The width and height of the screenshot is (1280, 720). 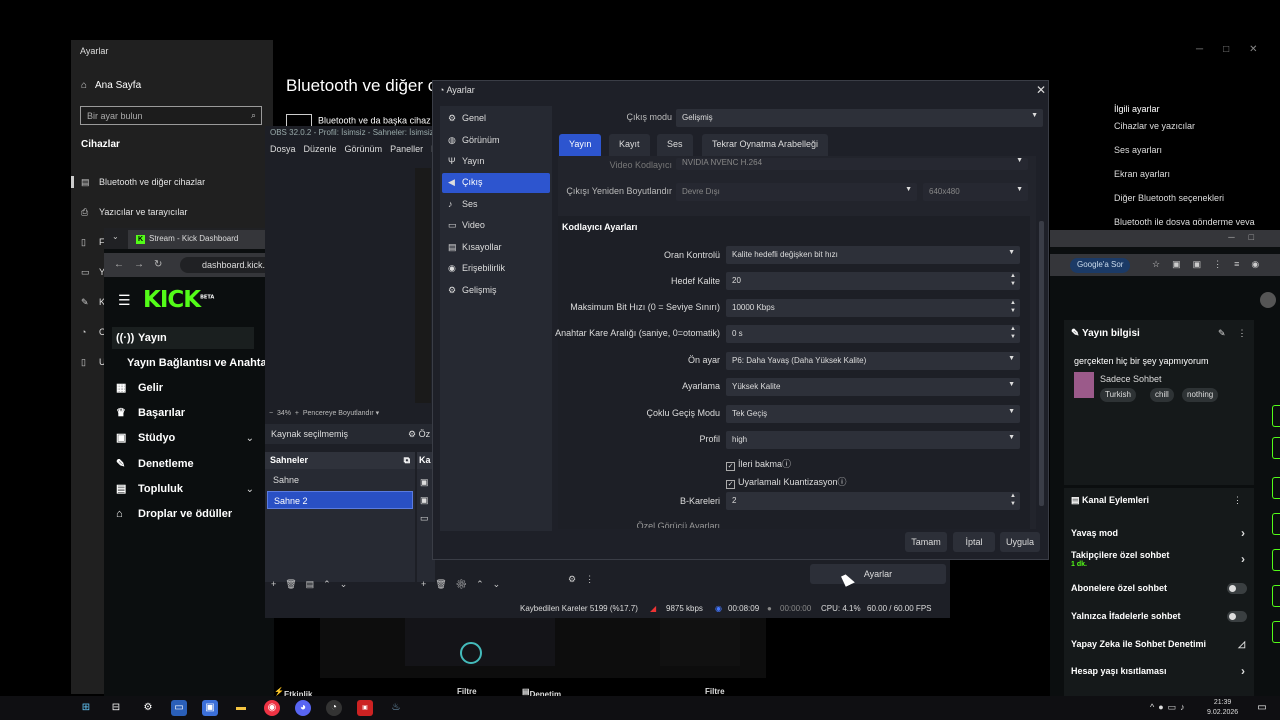 I want to click on sidebar-item-ses: ♪ Ses, so click(x=496, y=205).